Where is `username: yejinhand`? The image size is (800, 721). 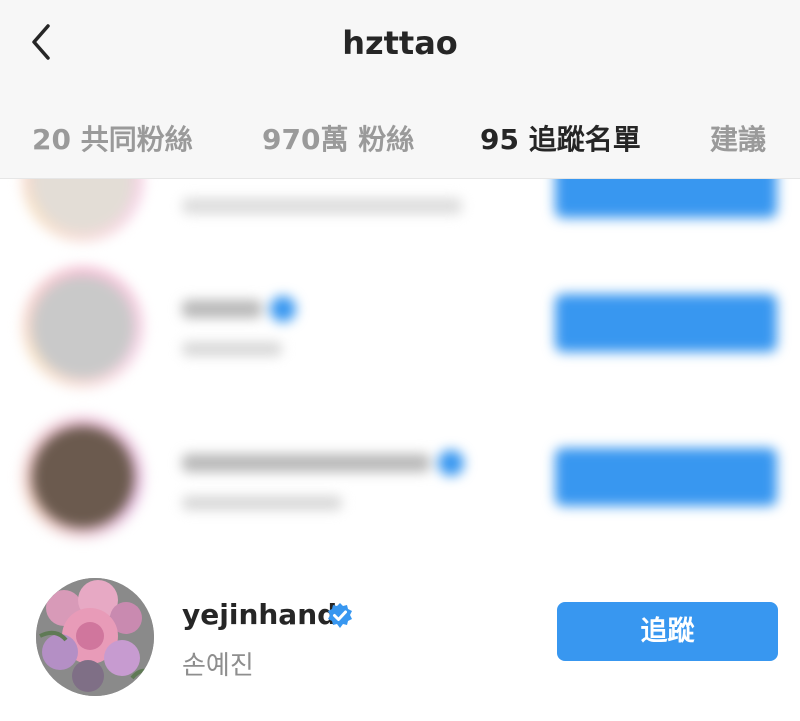 username: yejinhand is located at coordinates (259, 614).